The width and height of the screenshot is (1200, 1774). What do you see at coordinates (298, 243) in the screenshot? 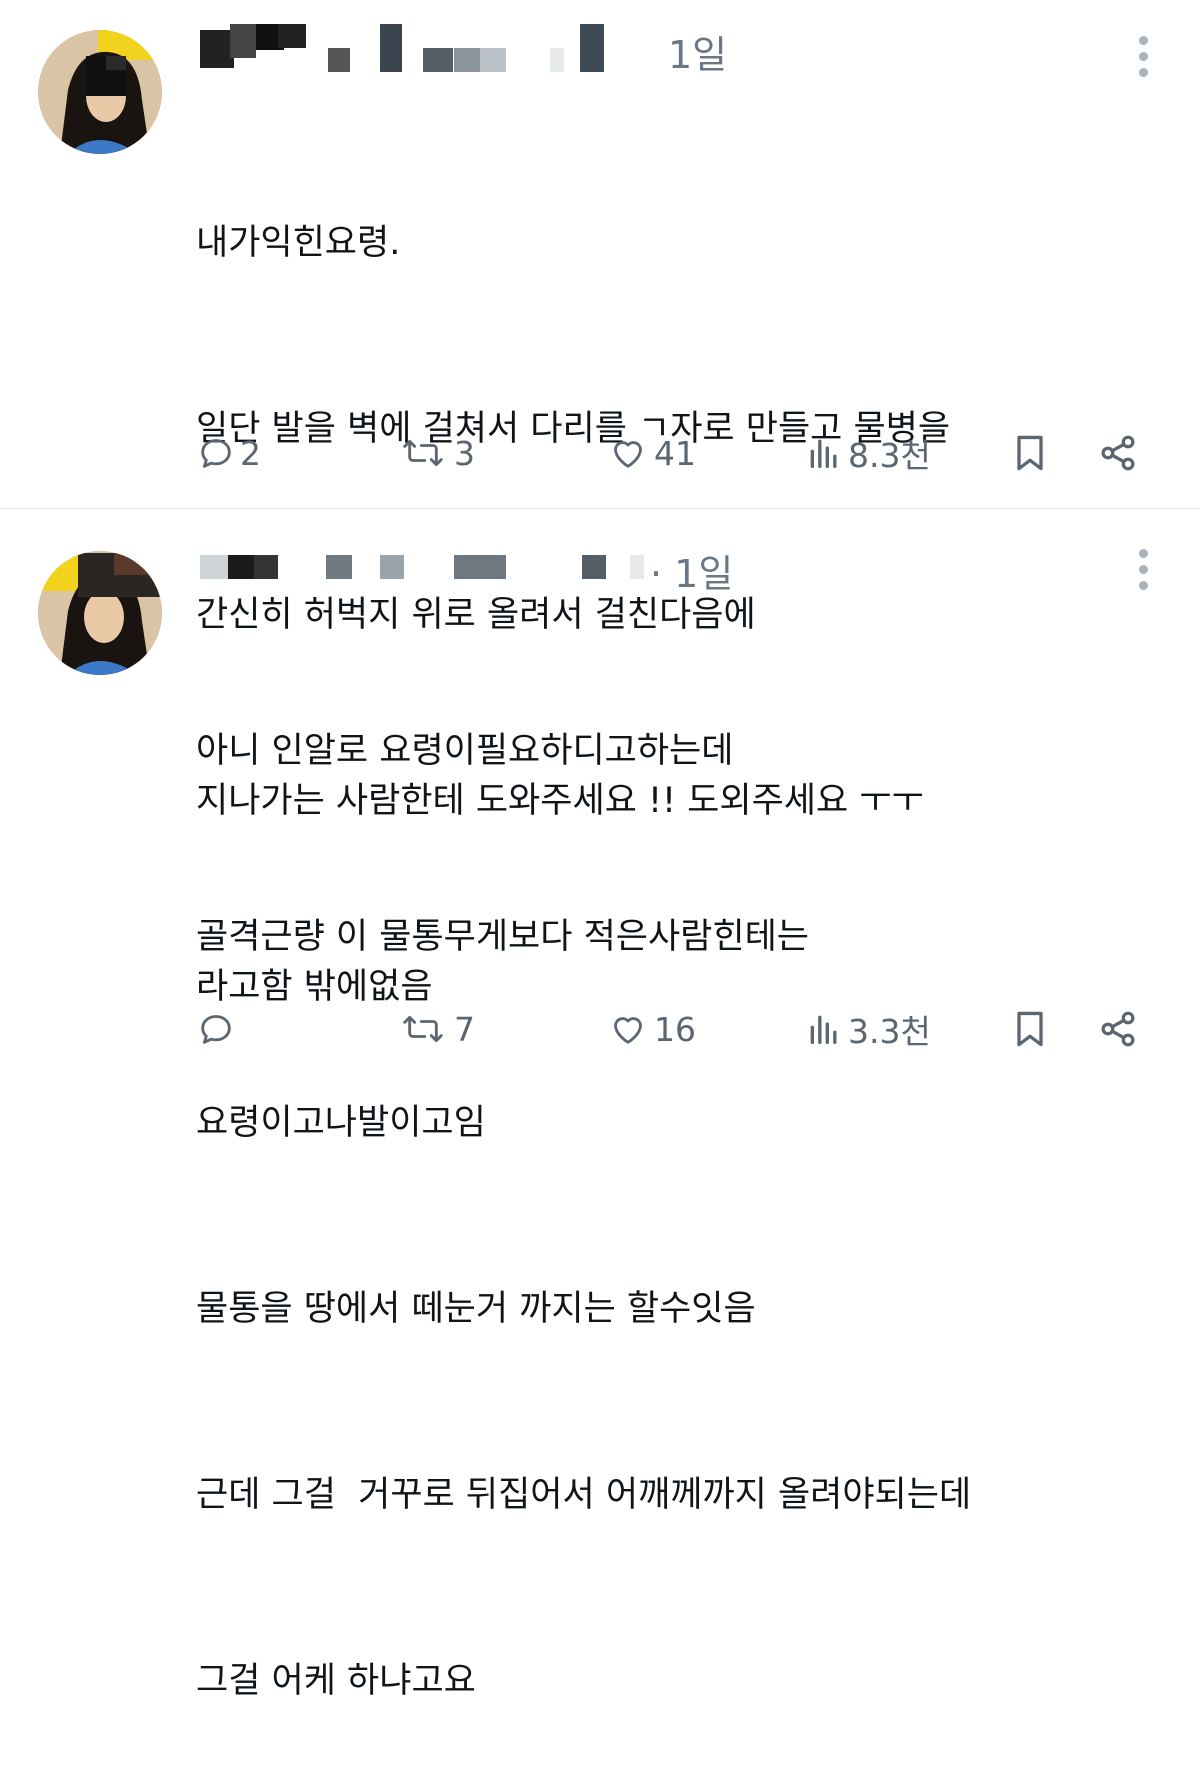
I see `post-line: 내가익힌요령.` at bounding box center [298, 243].